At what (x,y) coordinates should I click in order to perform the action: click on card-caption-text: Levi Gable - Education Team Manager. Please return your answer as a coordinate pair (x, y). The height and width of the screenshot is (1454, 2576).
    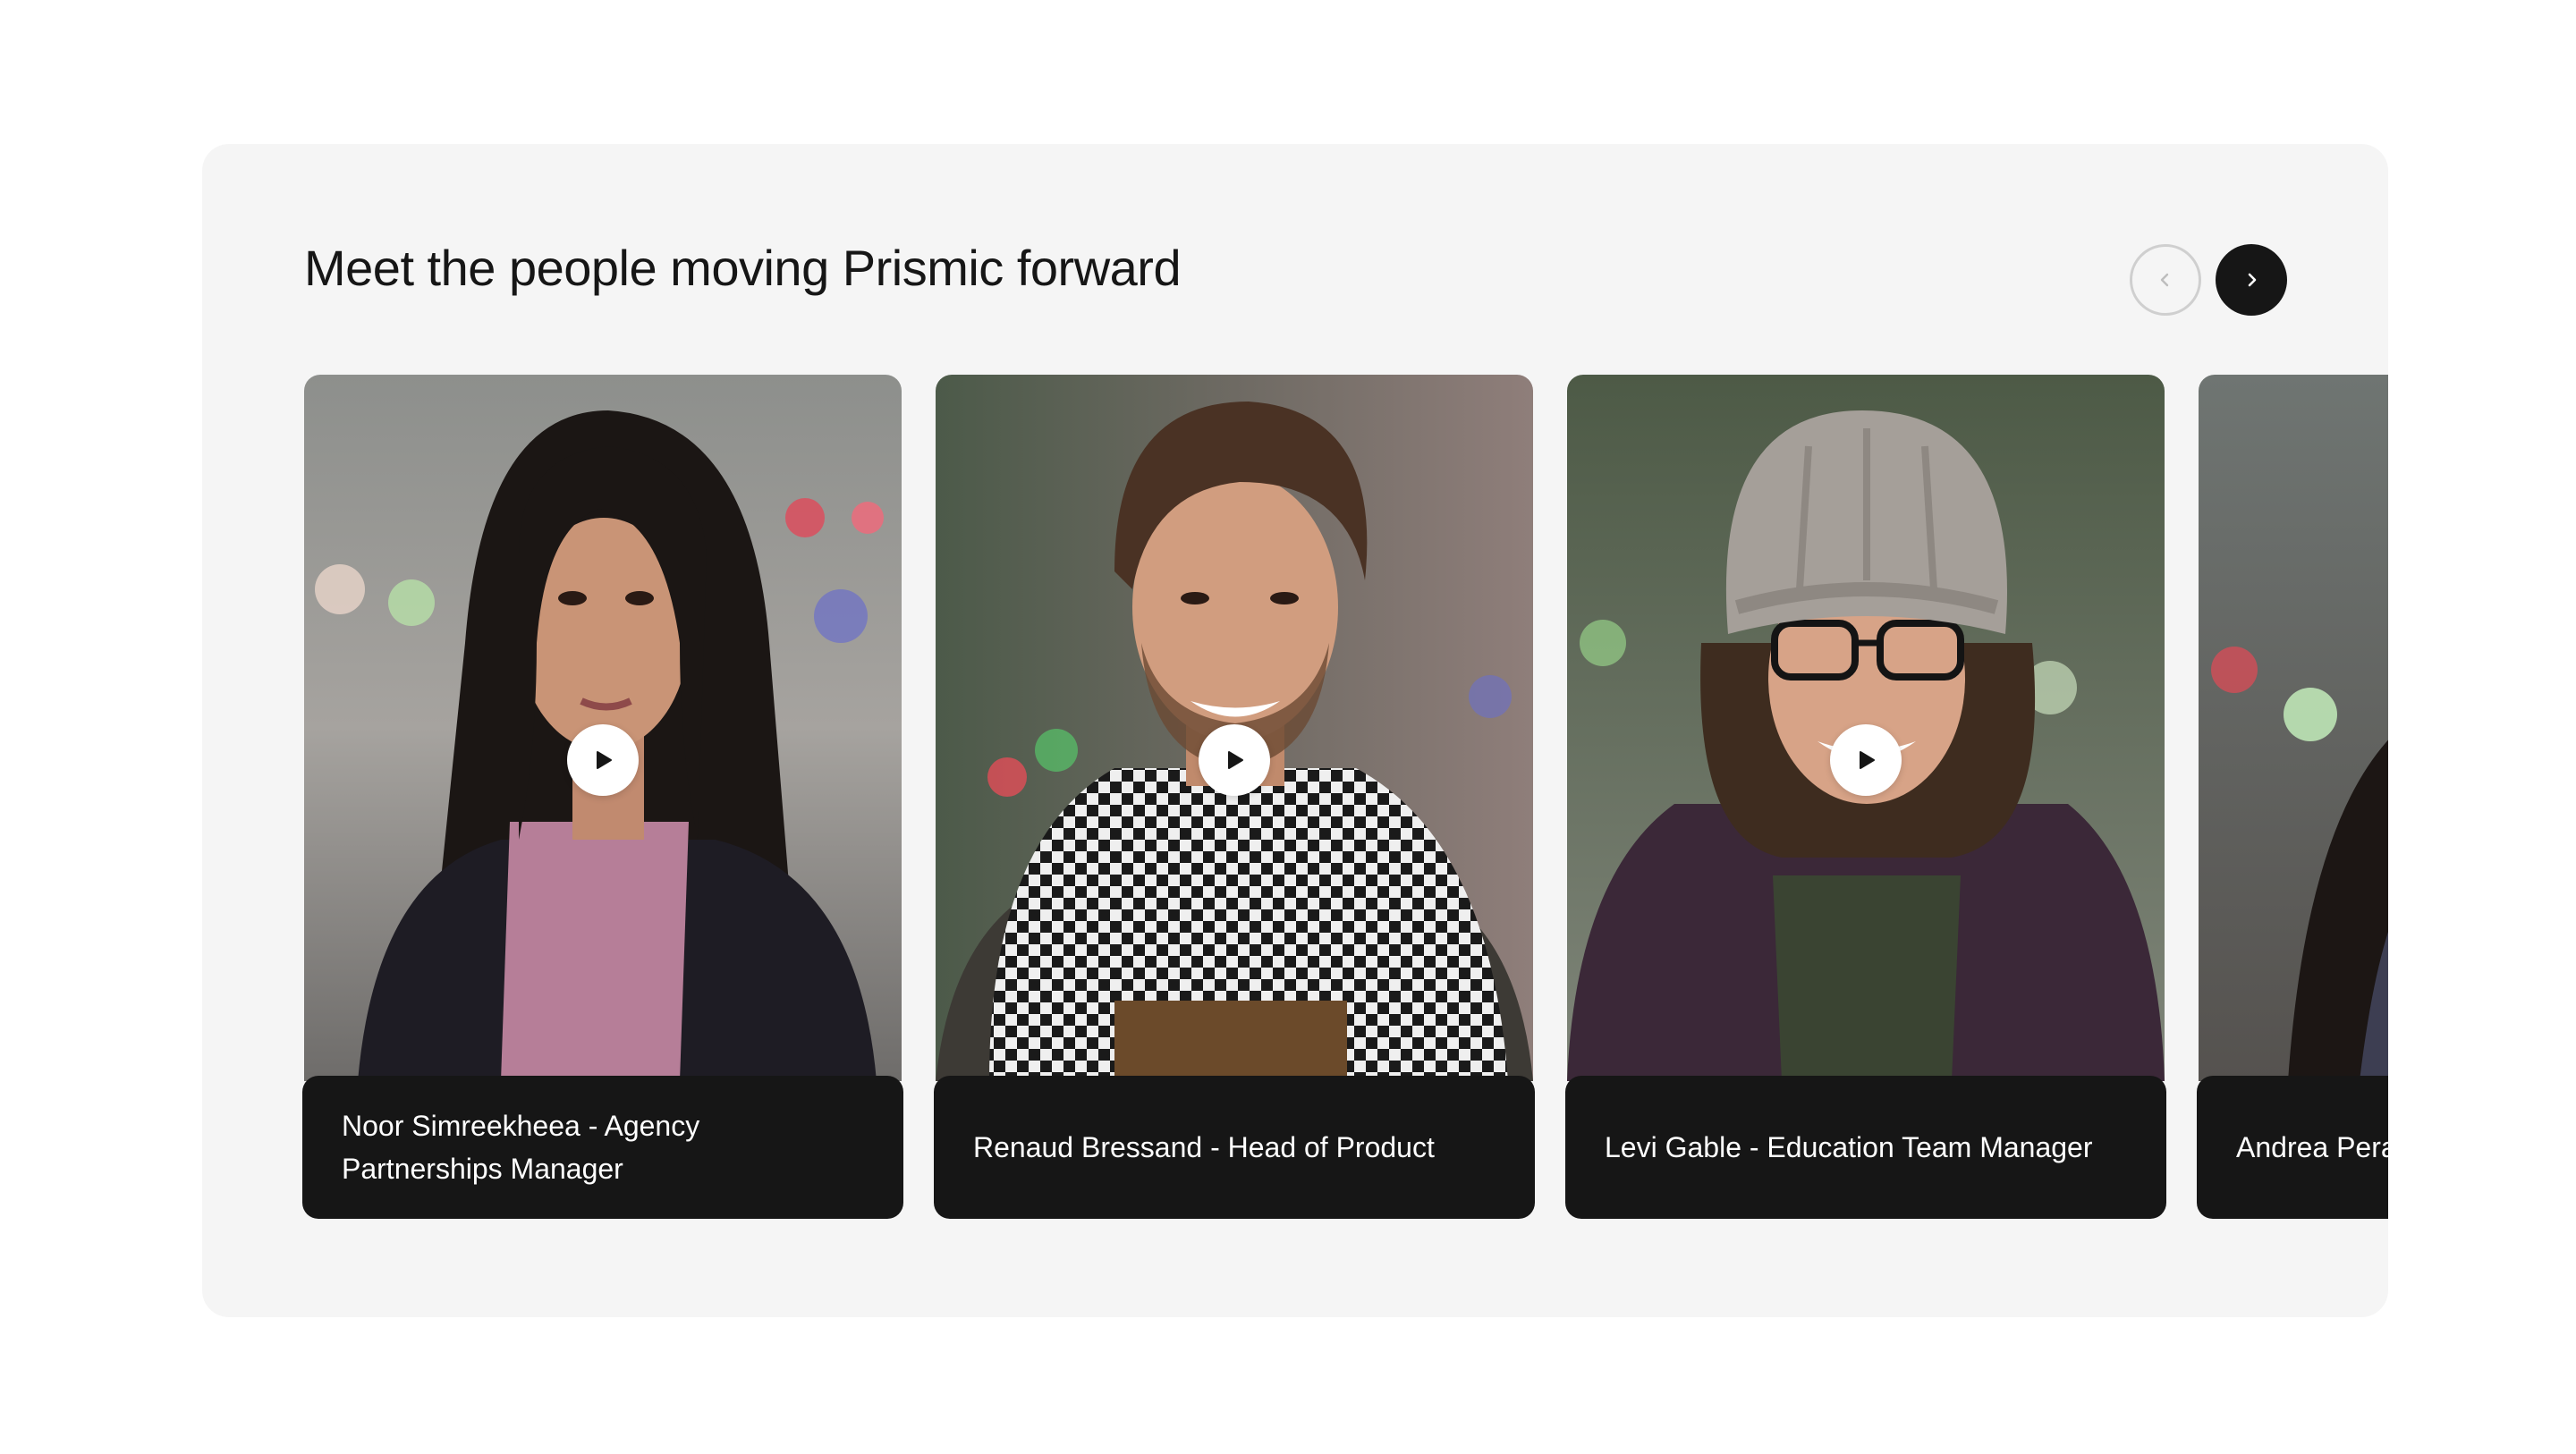
    Looking at the image, I should click on (1849, 1147).